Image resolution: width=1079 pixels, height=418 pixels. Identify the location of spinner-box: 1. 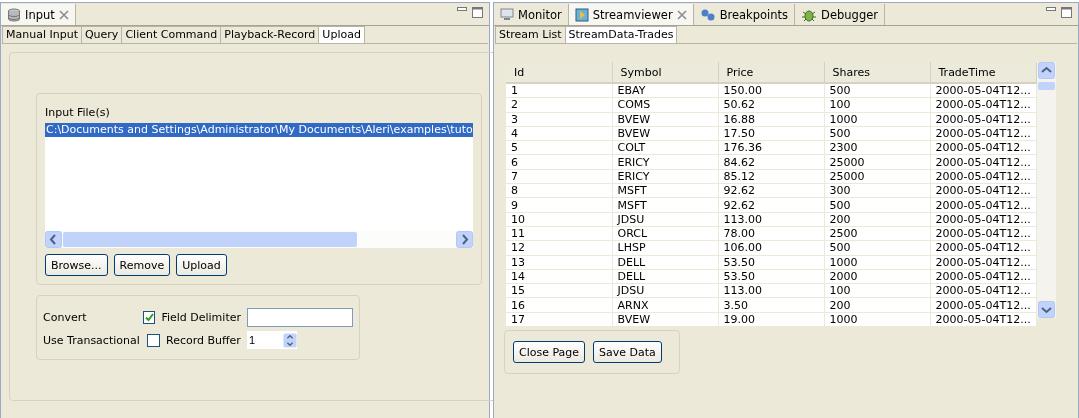
(271, 340).